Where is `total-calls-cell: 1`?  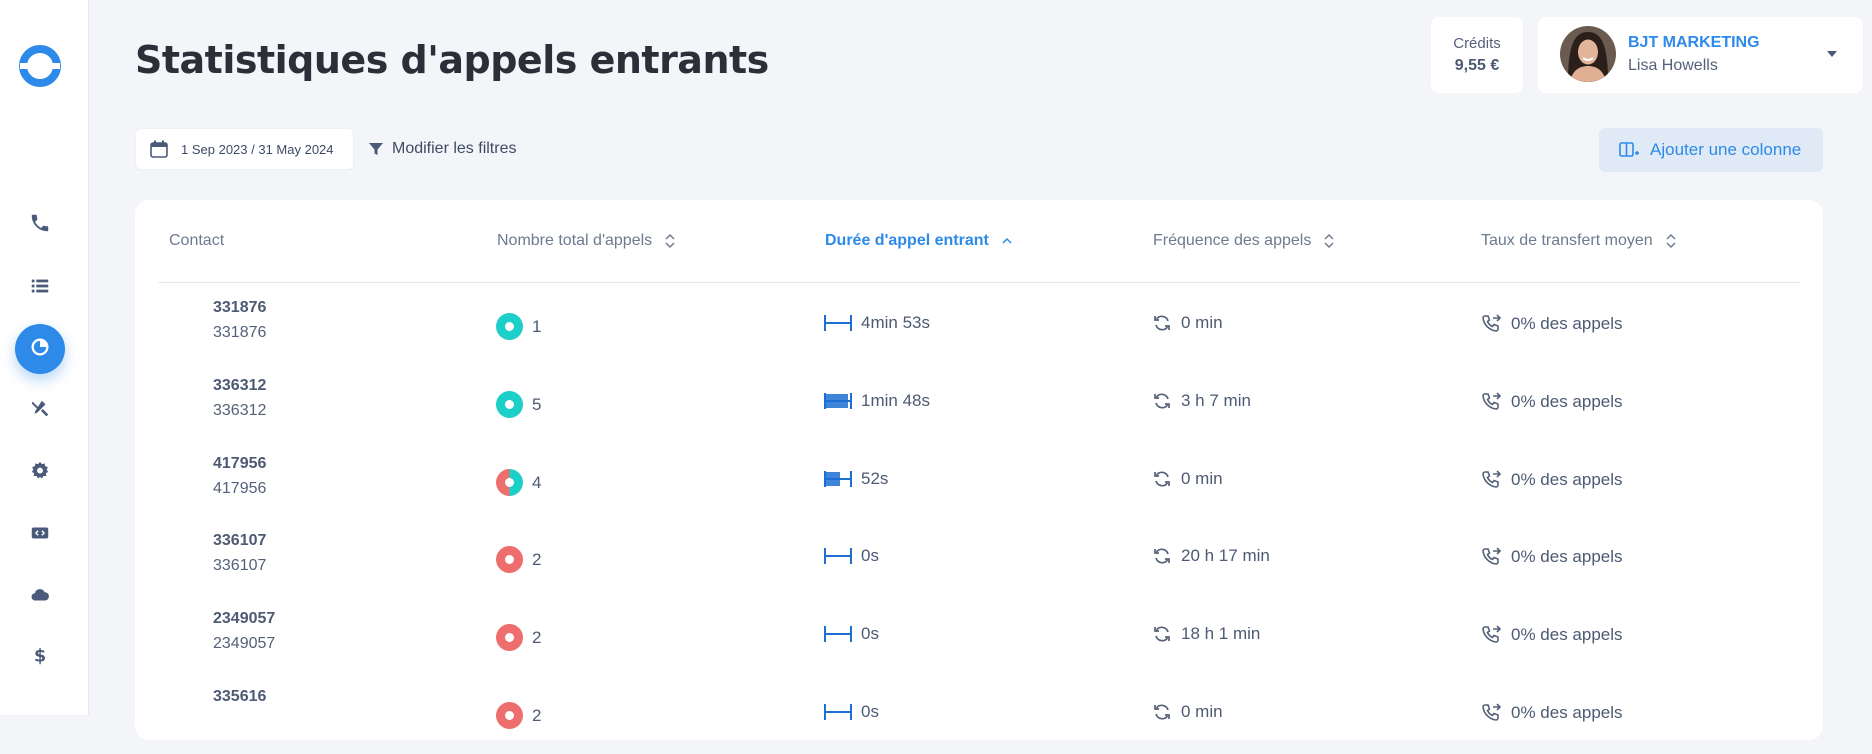
total-calls-cell: 1 is located at coordinates (518, 326).